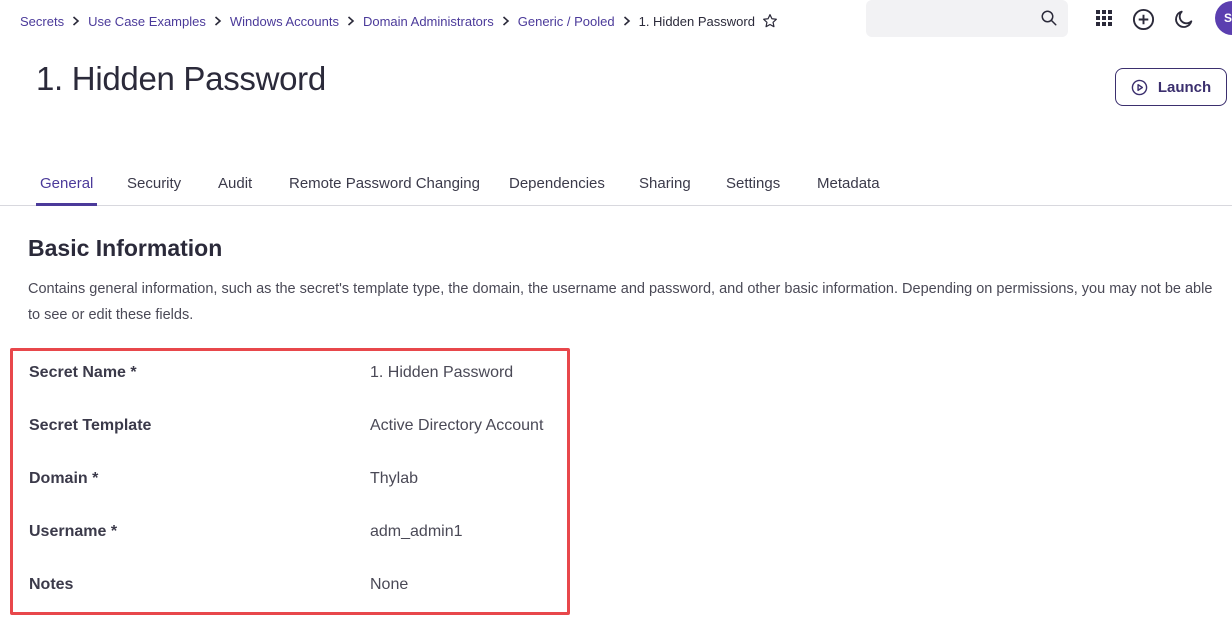 This screenshot has height=641, width=1232. Describe the element at coordinates (125, 248) in the screenshot. I see `section-title: Basic Information` at that location.